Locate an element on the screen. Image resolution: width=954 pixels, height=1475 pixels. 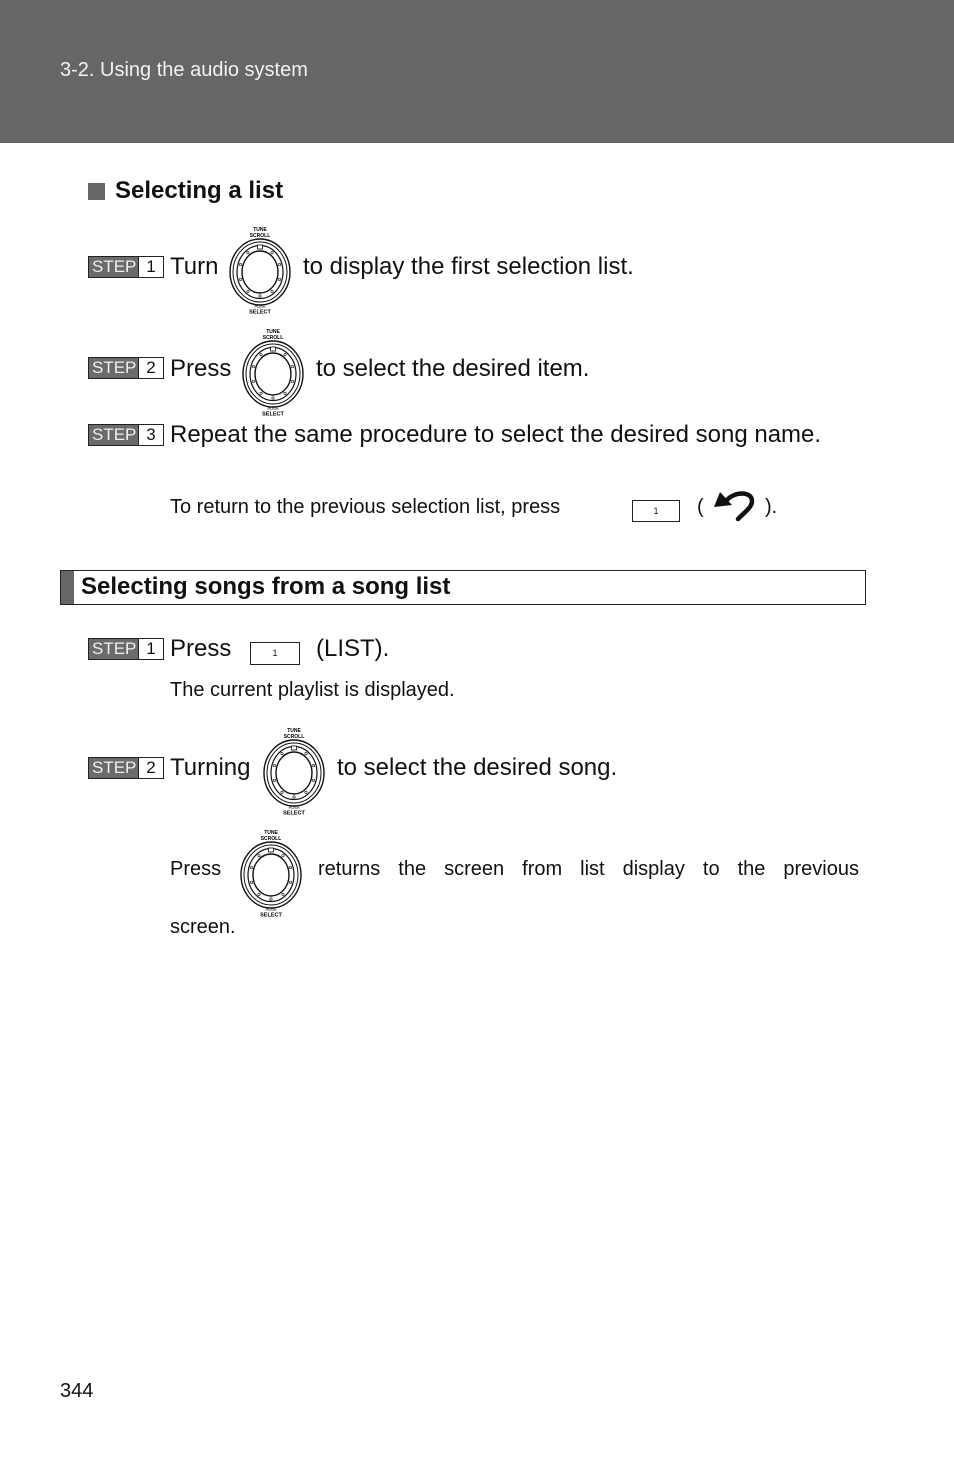
section-heading-selecting-a-list: Selecting a list is located at coordinates (185, 191).